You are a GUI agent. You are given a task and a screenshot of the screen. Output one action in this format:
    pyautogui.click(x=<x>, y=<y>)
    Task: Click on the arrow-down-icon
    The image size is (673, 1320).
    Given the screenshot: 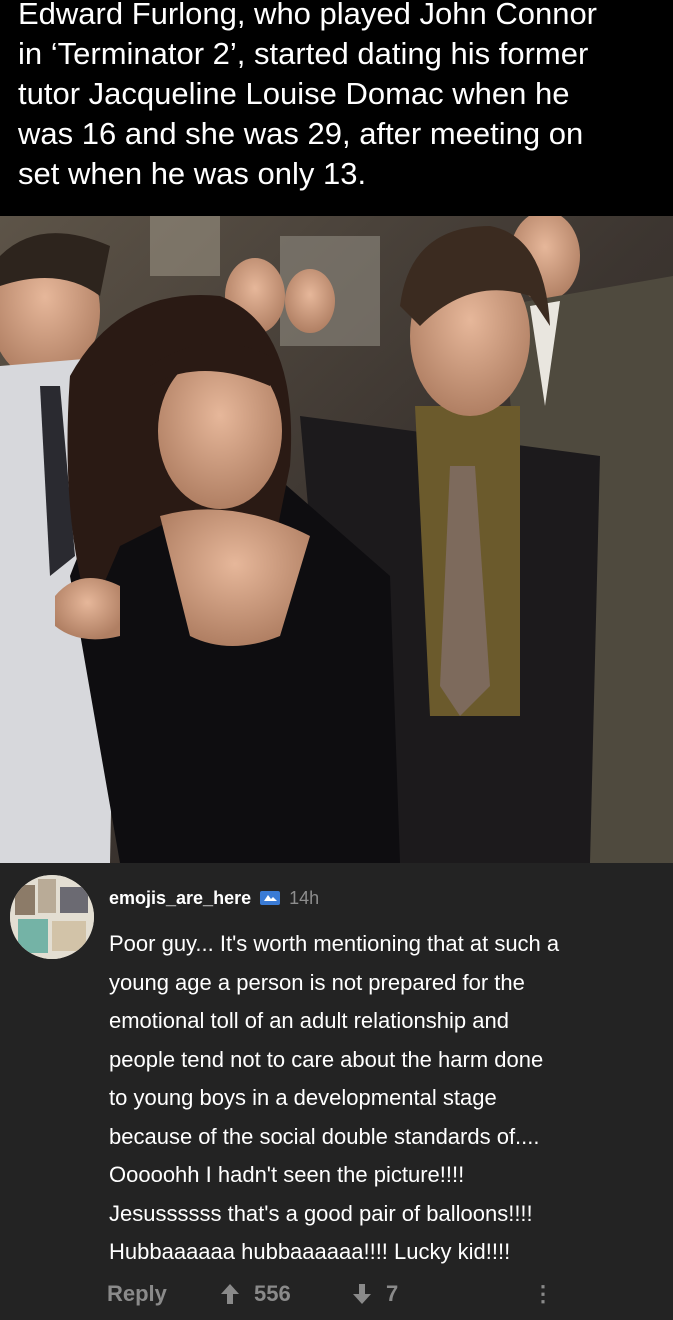 What is the action you would take?
    pyautogui.click(x=362, y=1294)
    